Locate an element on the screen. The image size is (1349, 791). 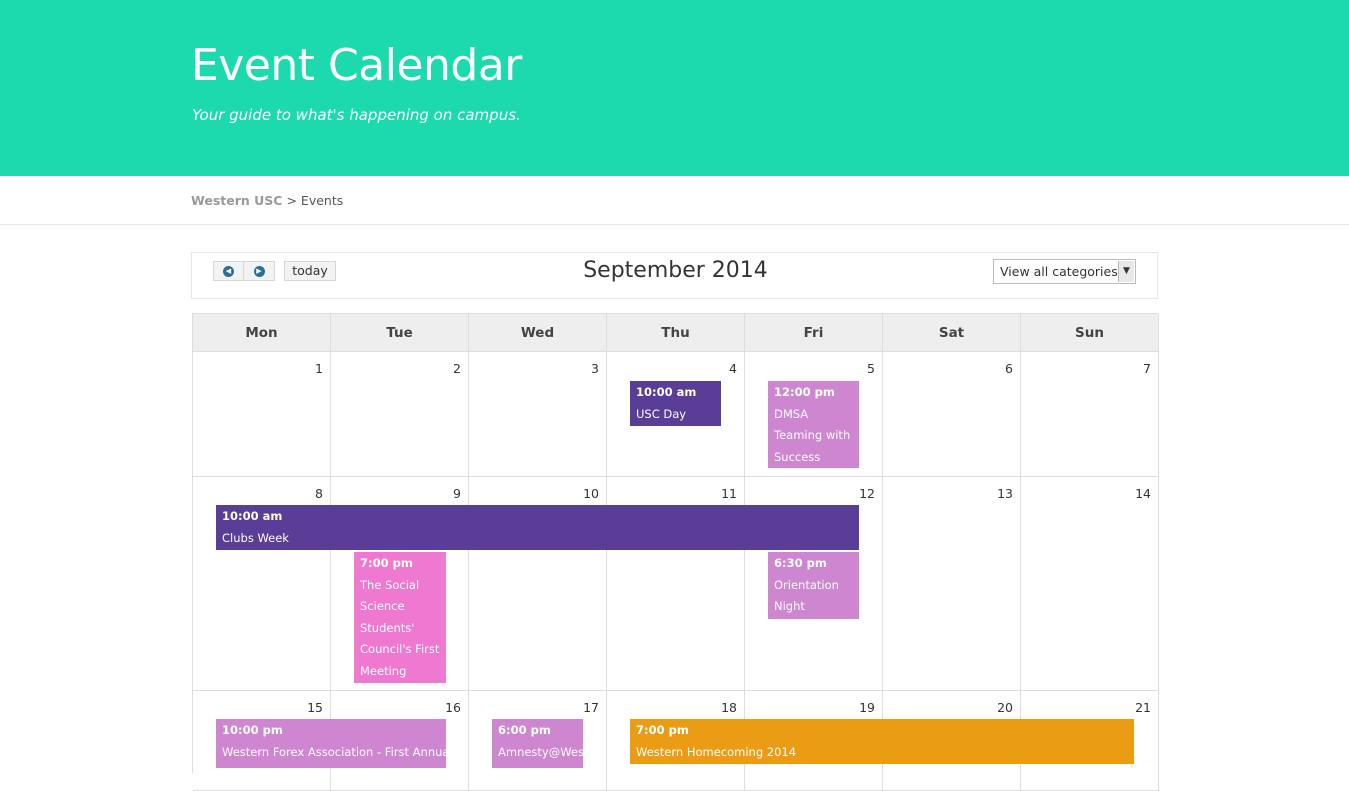
event-usc-day: 10:00 am USC Day is located at coordinates (675, 403).